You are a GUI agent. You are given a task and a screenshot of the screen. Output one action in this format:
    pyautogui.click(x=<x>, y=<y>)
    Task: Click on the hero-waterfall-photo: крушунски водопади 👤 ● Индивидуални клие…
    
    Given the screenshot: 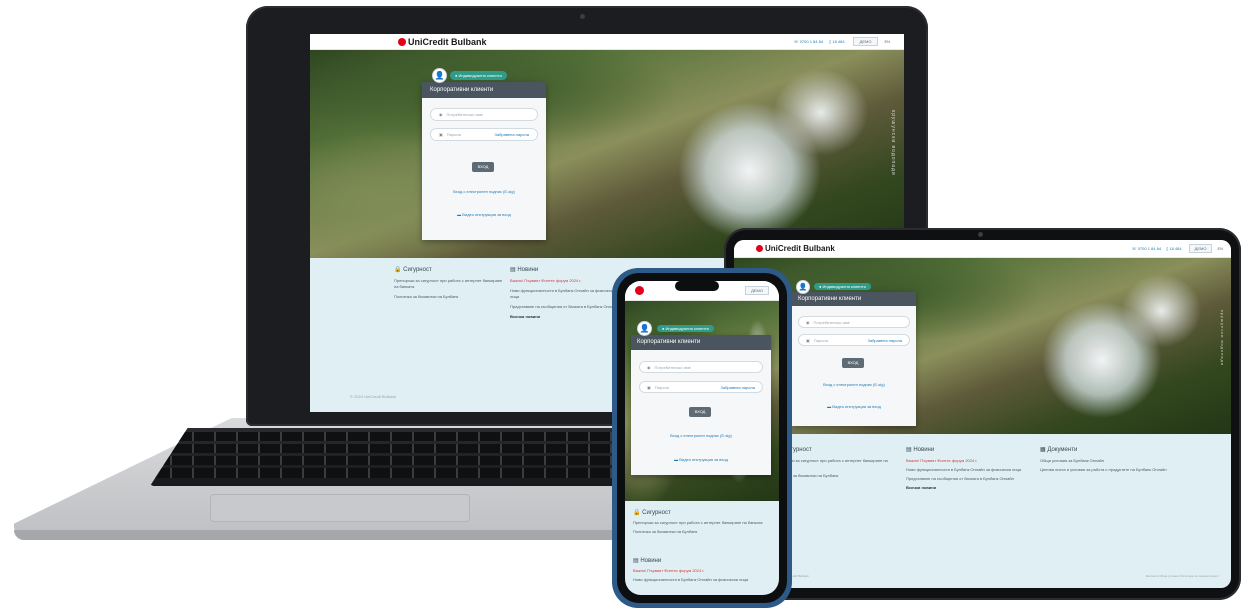 What is the action you would take?
    pyautogui.click(x=982, y=346)
    